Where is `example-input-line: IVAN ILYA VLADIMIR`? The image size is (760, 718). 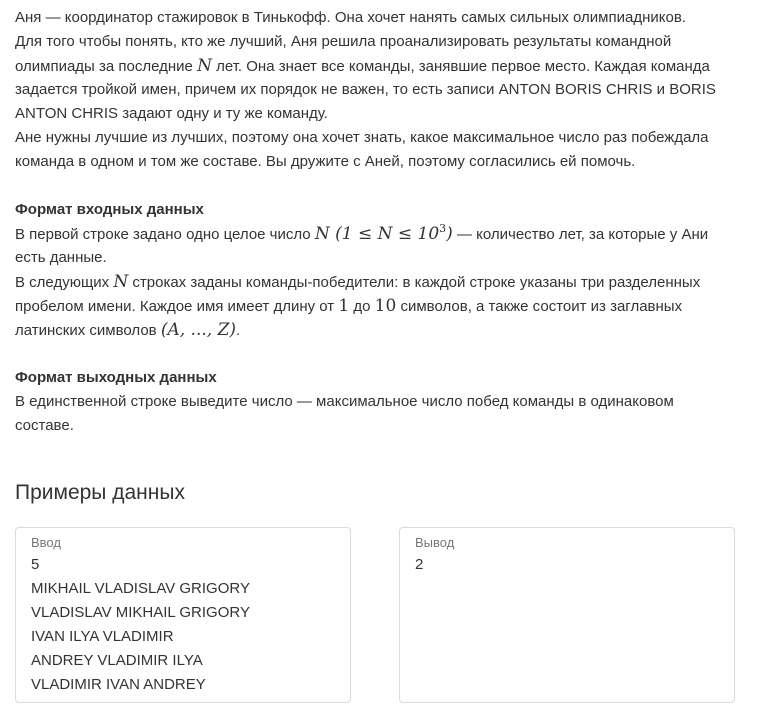 example-input-line: IVAN ILYA VLADIMIR is located at coordinates (102, 636).